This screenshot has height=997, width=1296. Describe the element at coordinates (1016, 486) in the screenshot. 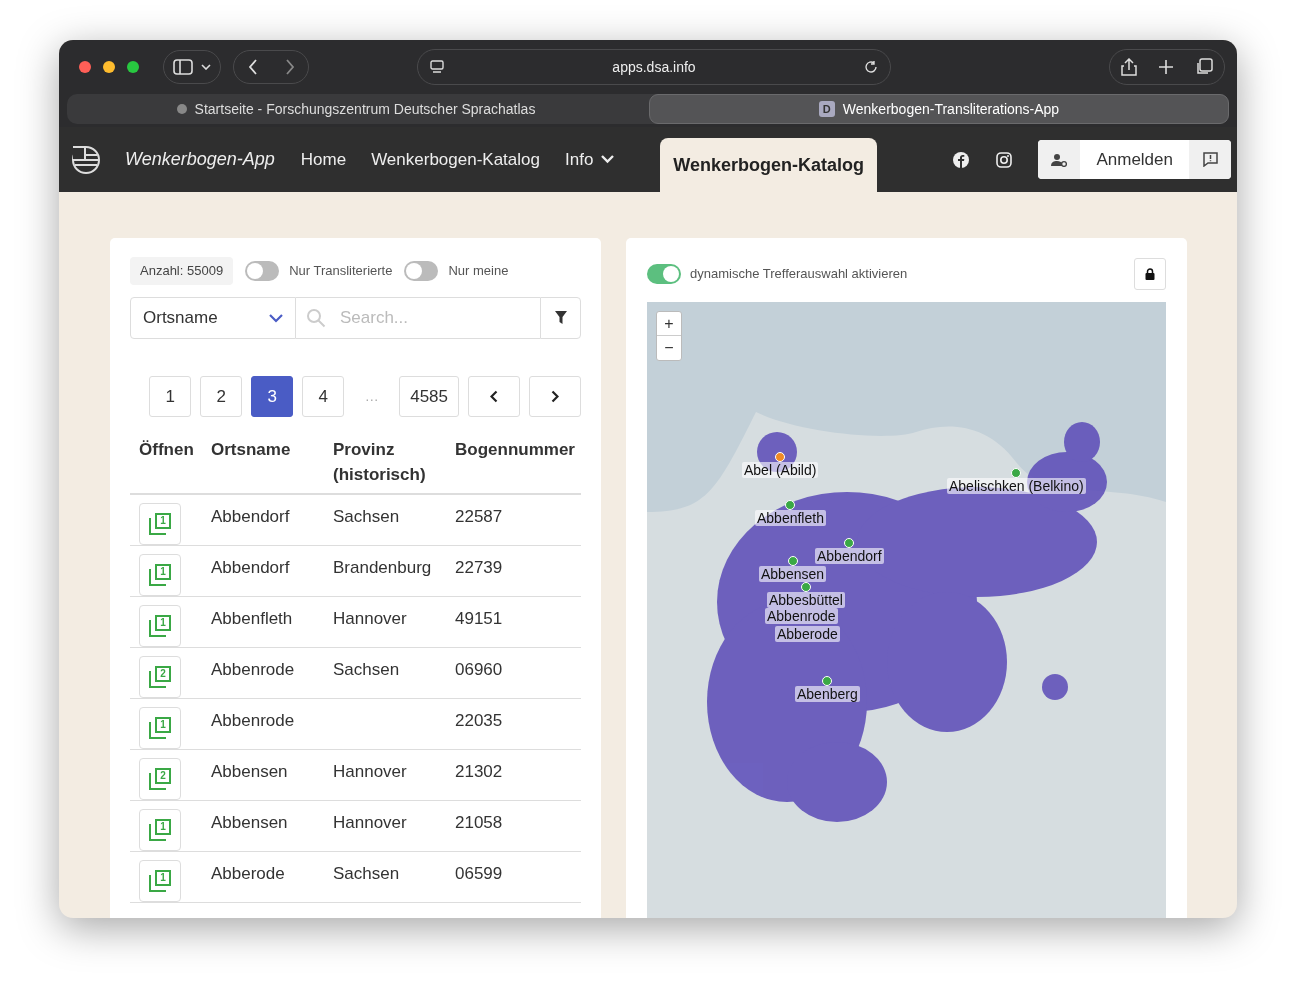

I see `marker-label: Abelischken (Belkino)` at that location.